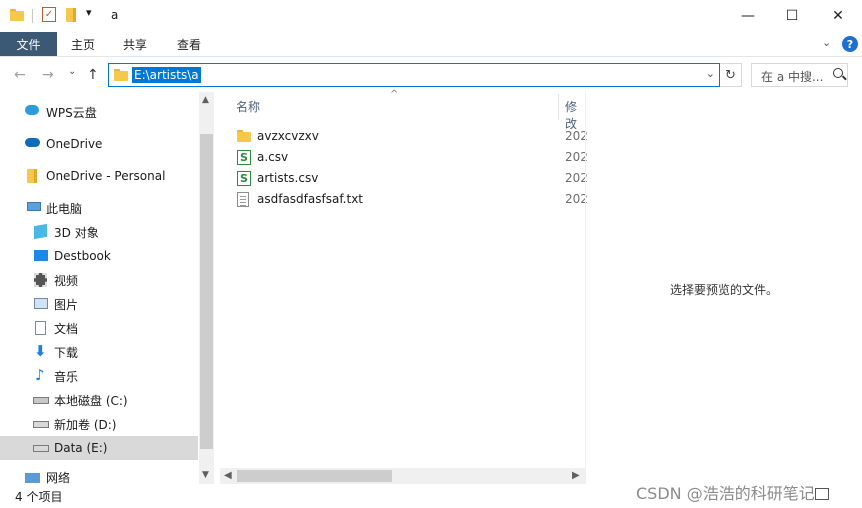 This screenshot has width=862, height=508. I want to click on computer-icon, so click(34, 206).